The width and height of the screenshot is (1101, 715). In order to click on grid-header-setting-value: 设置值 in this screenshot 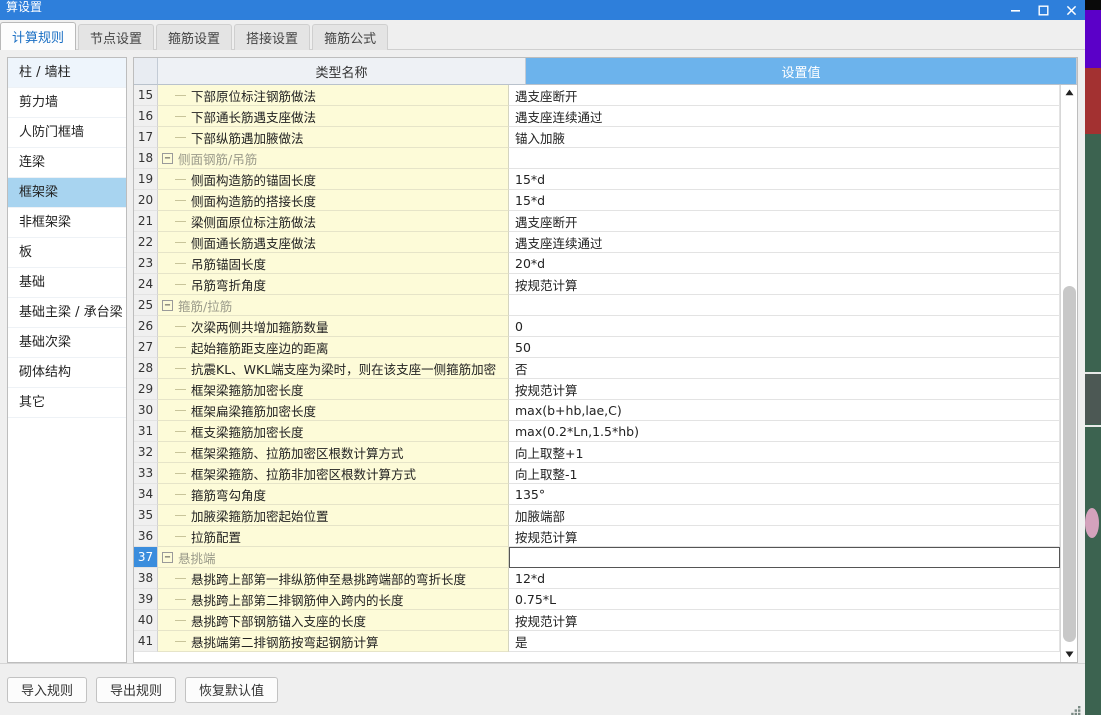, I will do `click(801, 71)`.